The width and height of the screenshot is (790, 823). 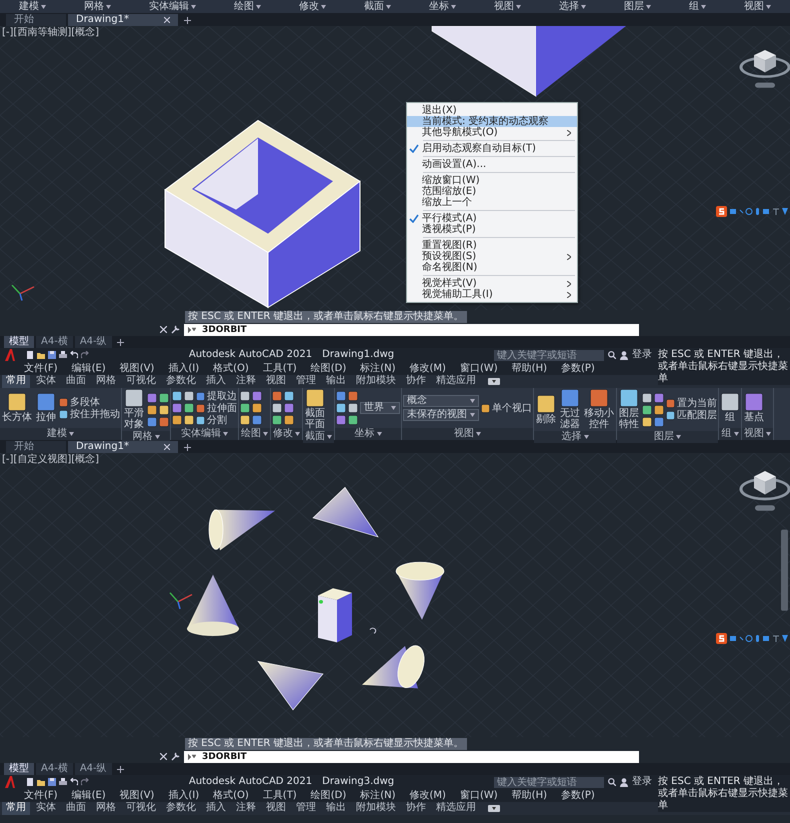 What do you see at coordinates (492, 283) in the screenshot?
I see `menu-item: 视觉样式(V)` at bounding box center [492, 283].